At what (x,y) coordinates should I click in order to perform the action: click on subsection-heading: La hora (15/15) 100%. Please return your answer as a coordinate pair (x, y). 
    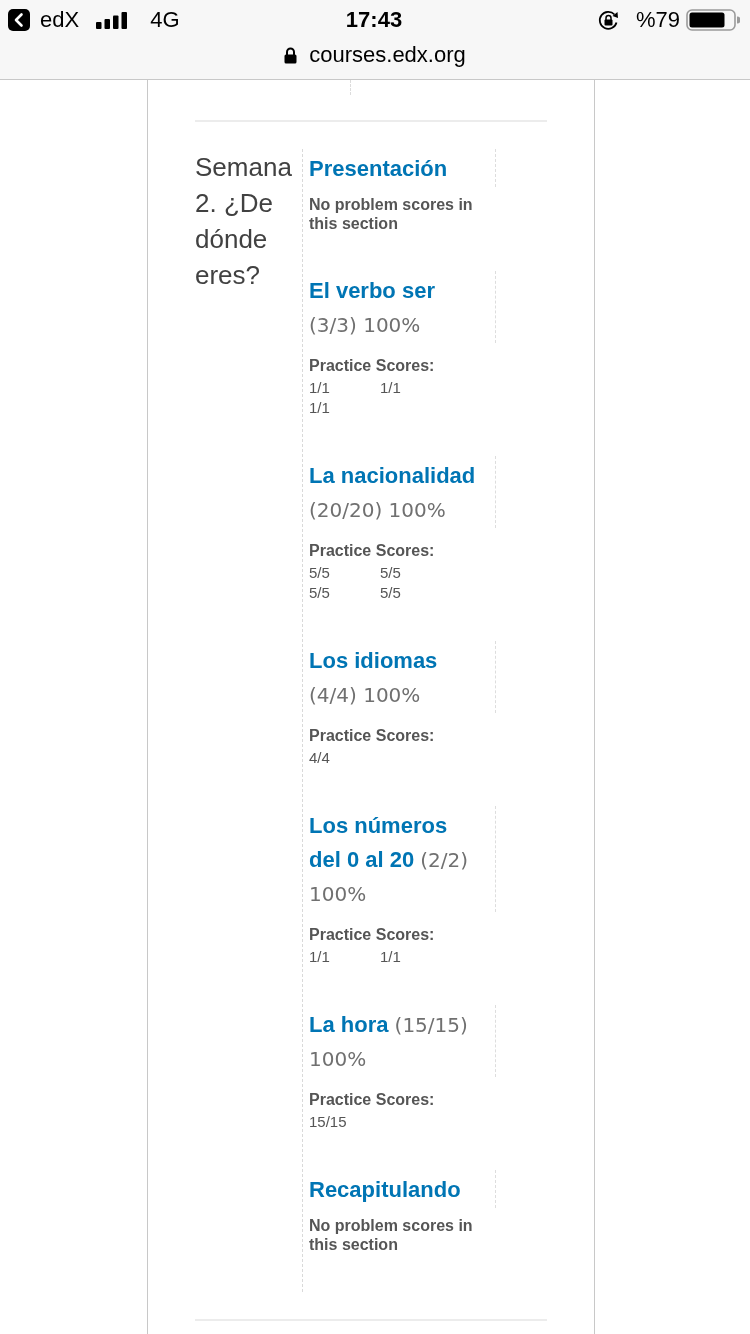
    Looking at the image, I should click on (402, 1041).